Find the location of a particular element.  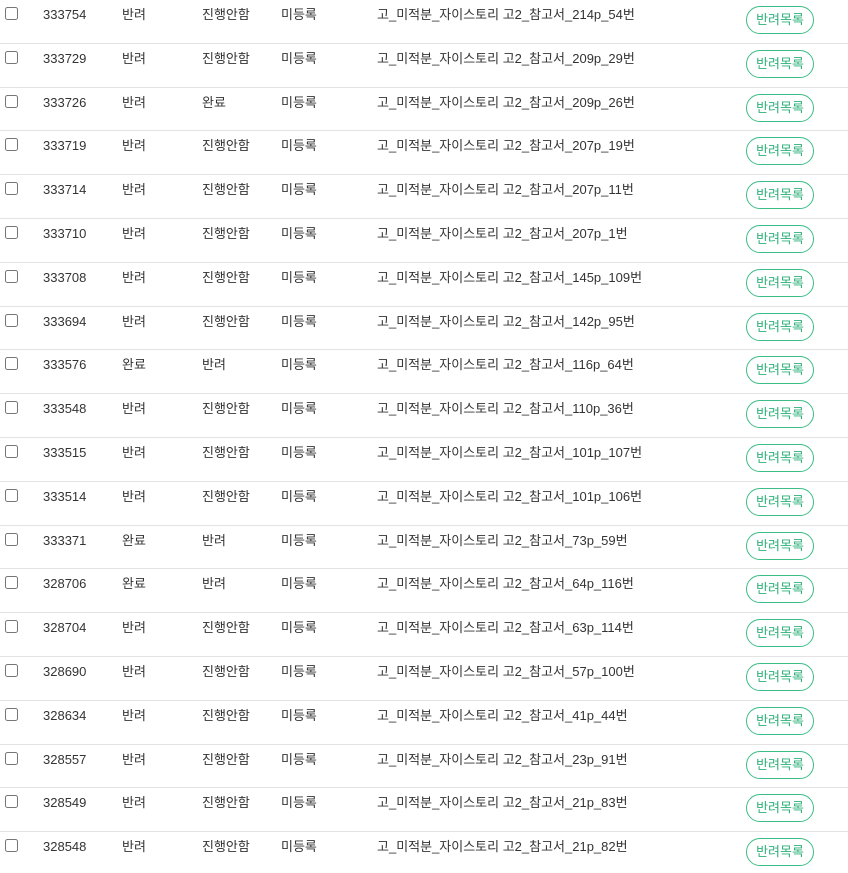

row-id: 333719 is located at coordinates (65, 146).